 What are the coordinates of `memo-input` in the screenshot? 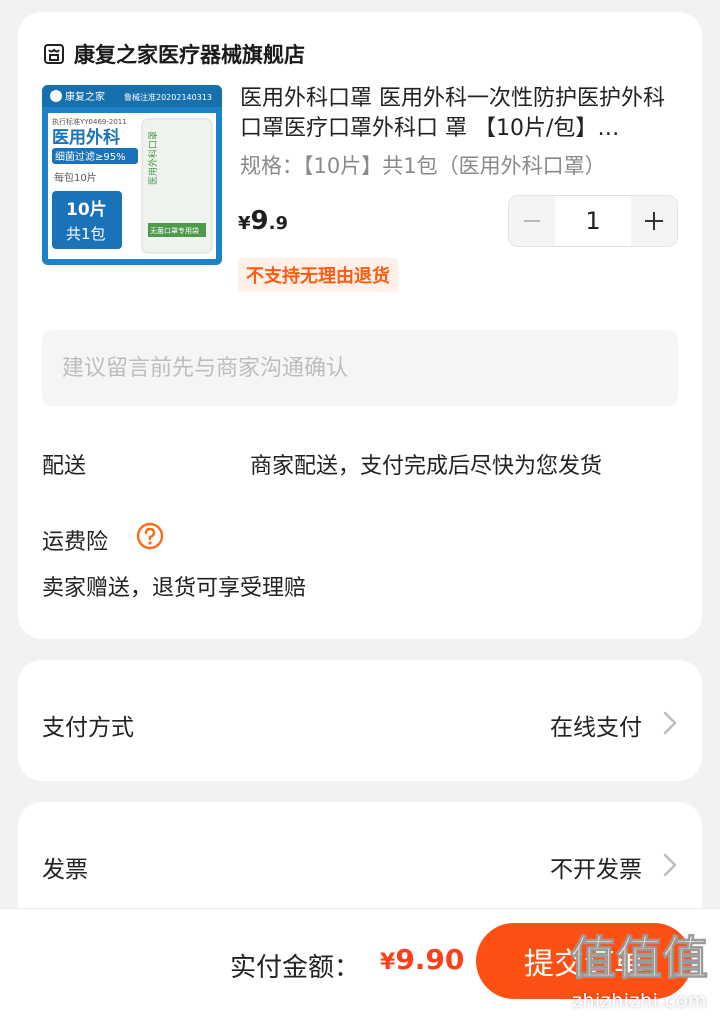 It's located at (360, 368).